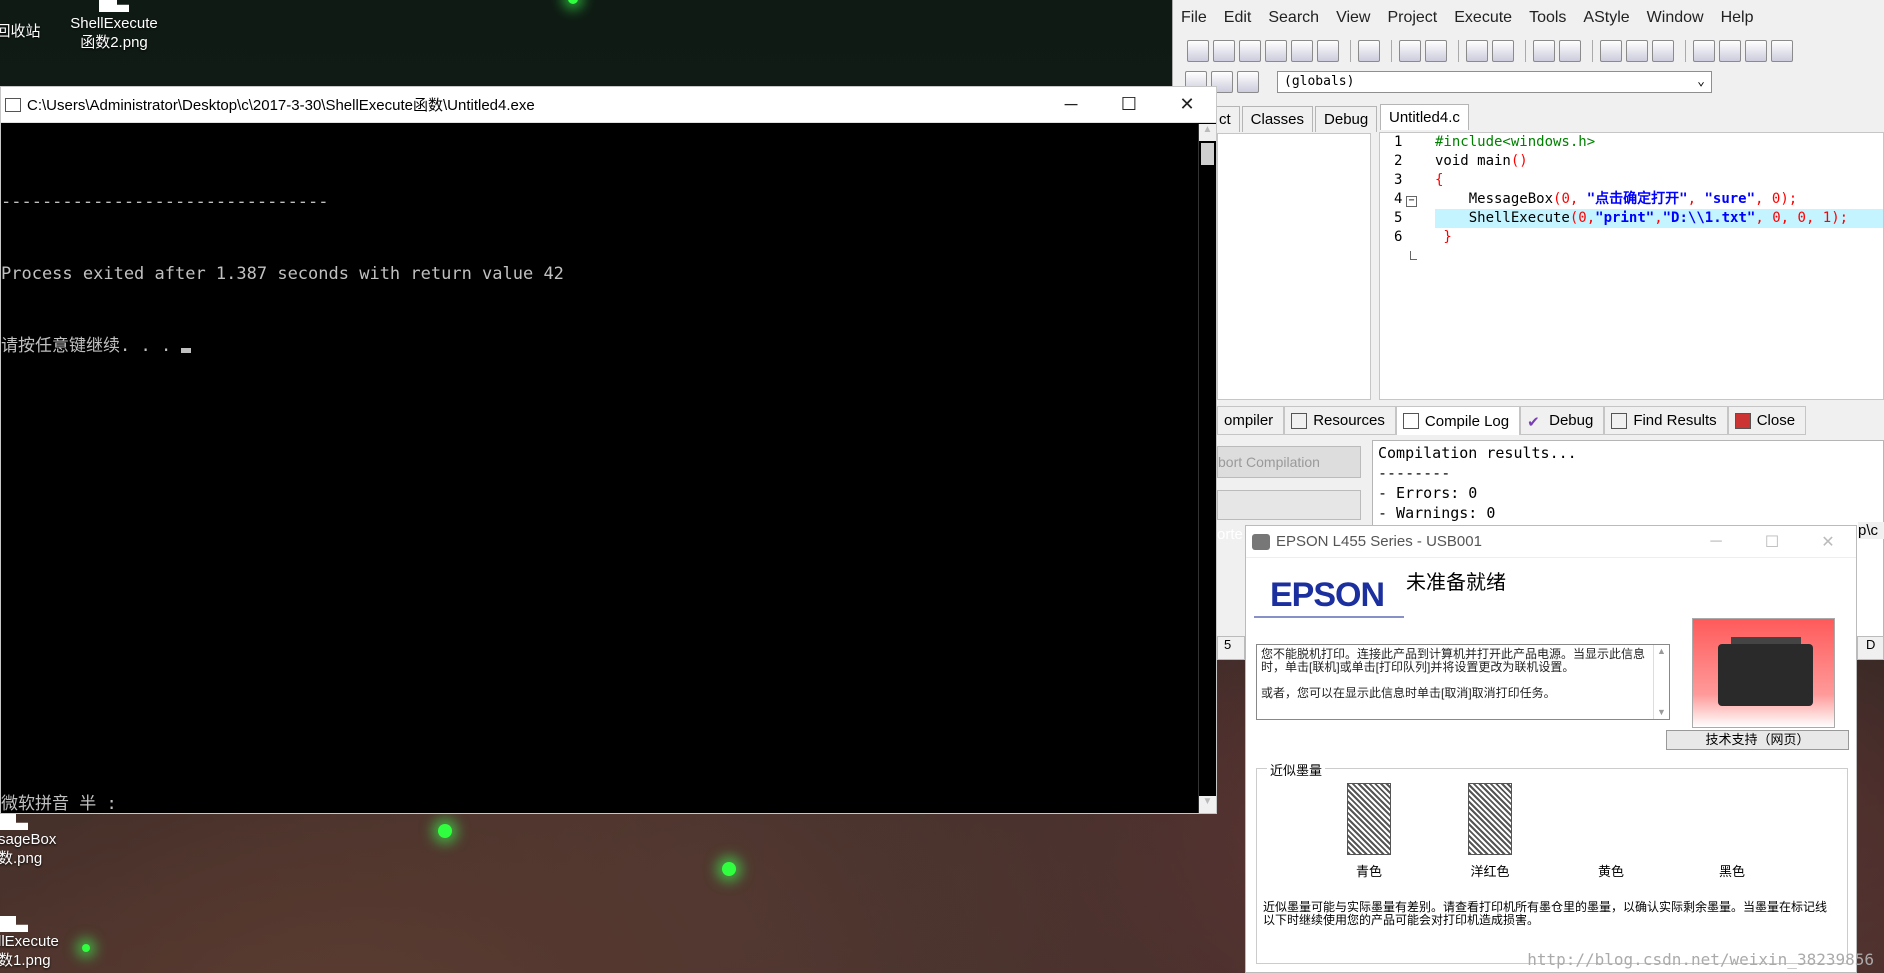 The height and width of the screenshot is (973, 1884). What do you see at coordinates (1328, 51) in the screenshot?
I see `close-all-icon` at bounding box center [1328, 51].